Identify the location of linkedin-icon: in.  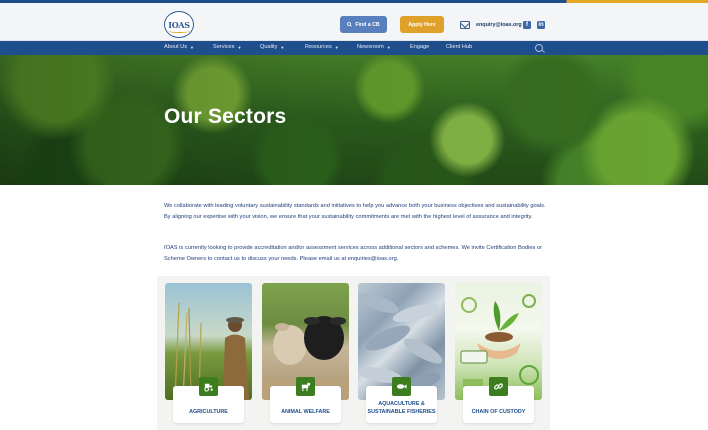
(541, 25).